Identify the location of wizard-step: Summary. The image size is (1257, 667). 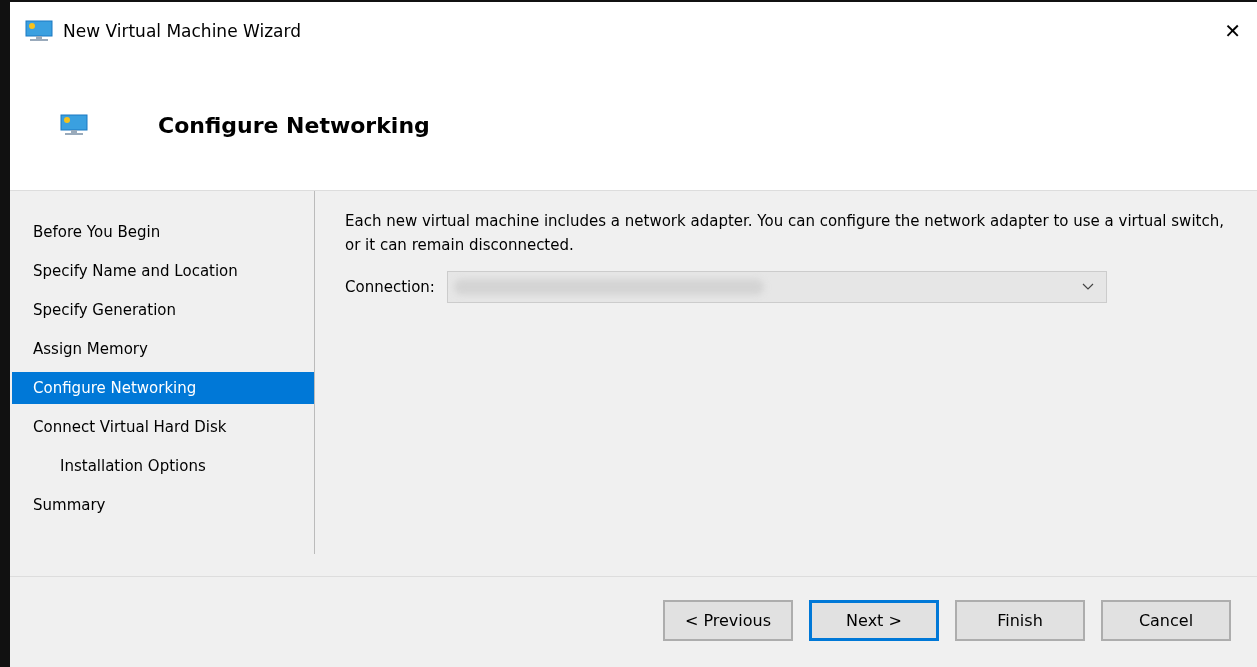
(163, 505).